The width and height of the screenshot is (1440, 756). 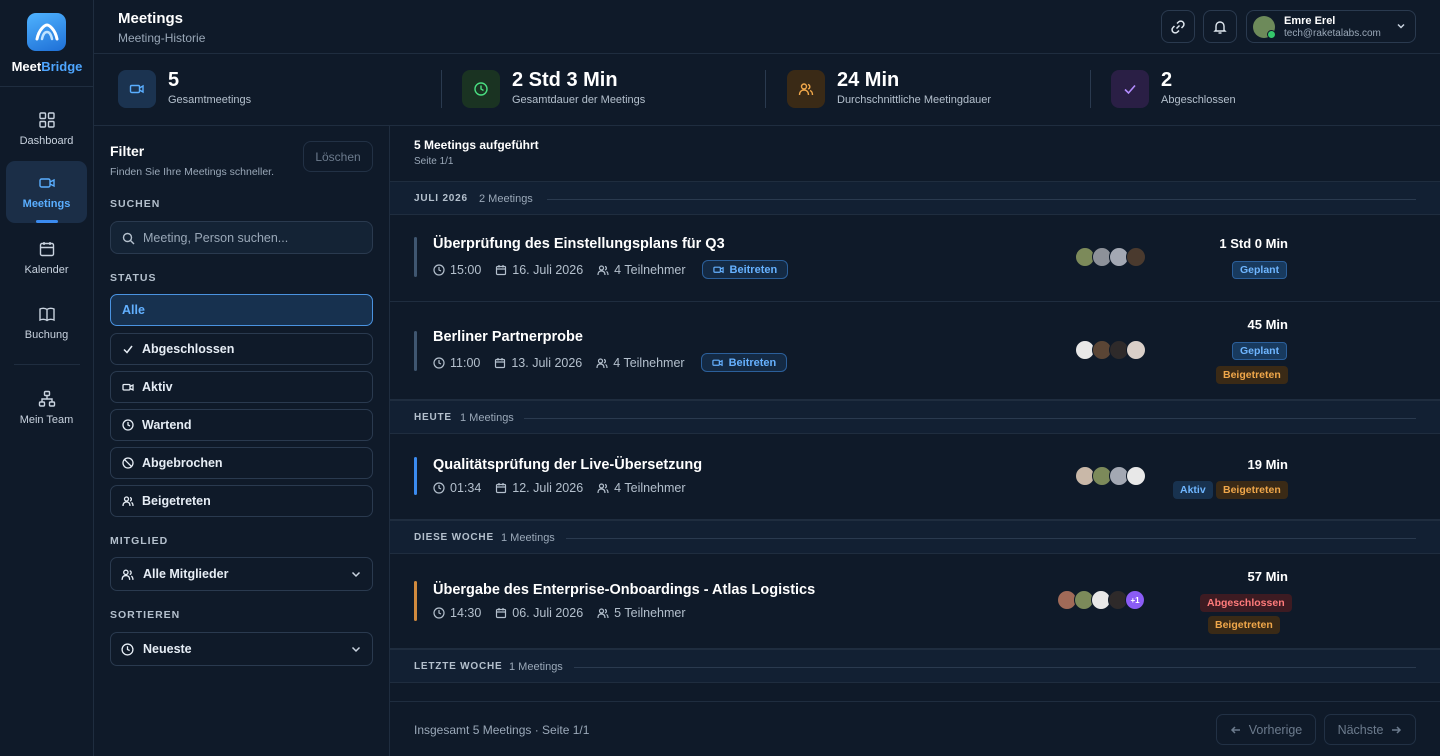 I want to click on status-filter-abgebrochen: Abgebrochen, so click(x=241, y=463).